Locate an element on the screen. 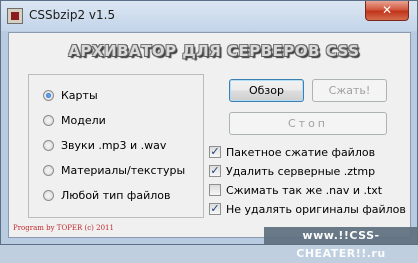  radio-option-maps: Карты is located at coordinates (70, 95).